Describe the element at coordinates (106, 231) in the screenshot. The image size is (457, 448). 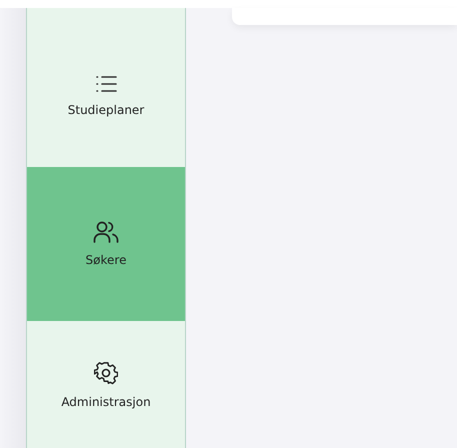
I see `people-icon` at that location.